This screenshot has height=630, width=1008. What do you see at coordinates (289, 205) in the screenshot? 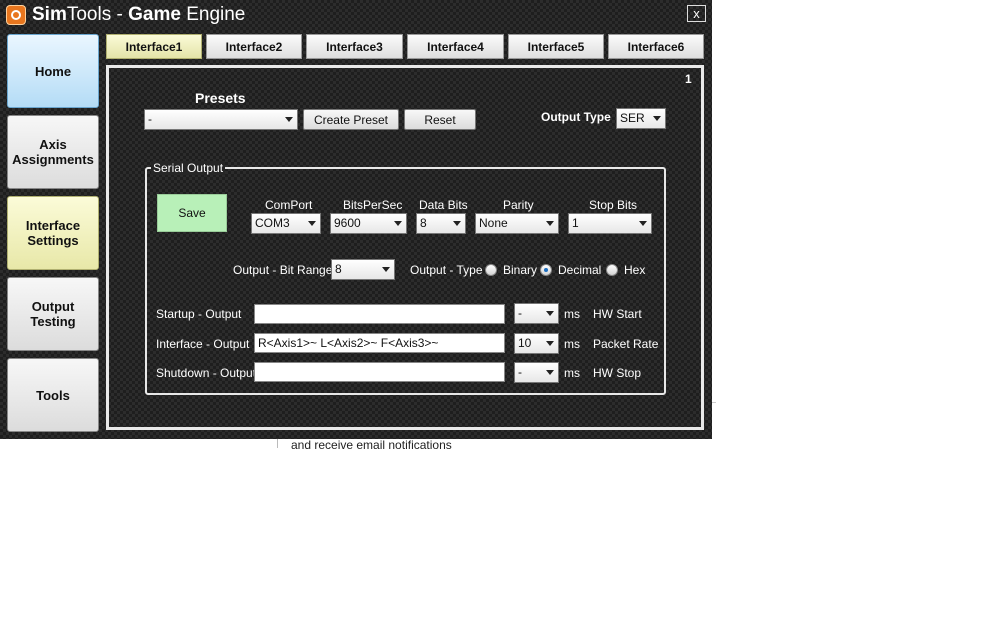
I see `comport-label: ComPort` at bounding box center [289, 205].